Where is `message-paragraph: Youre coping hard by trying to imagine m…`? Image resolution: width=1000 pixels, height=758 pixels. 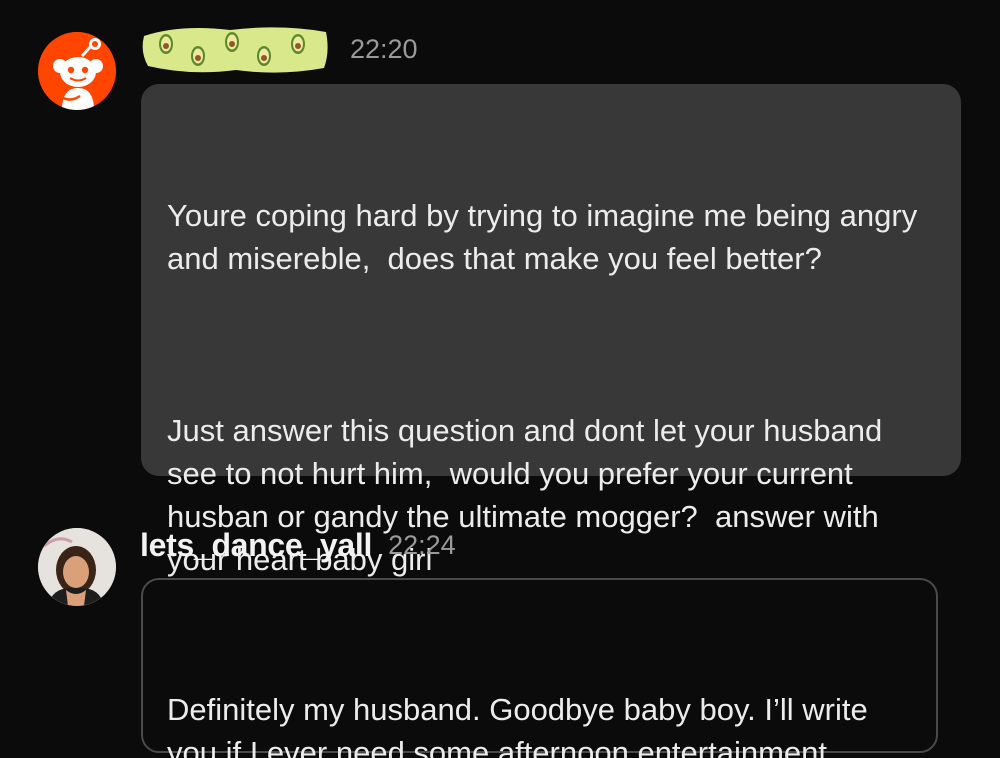 message-paragraph: Youre coping hard by trying to imagine m… is located at coordinates (546, 237).